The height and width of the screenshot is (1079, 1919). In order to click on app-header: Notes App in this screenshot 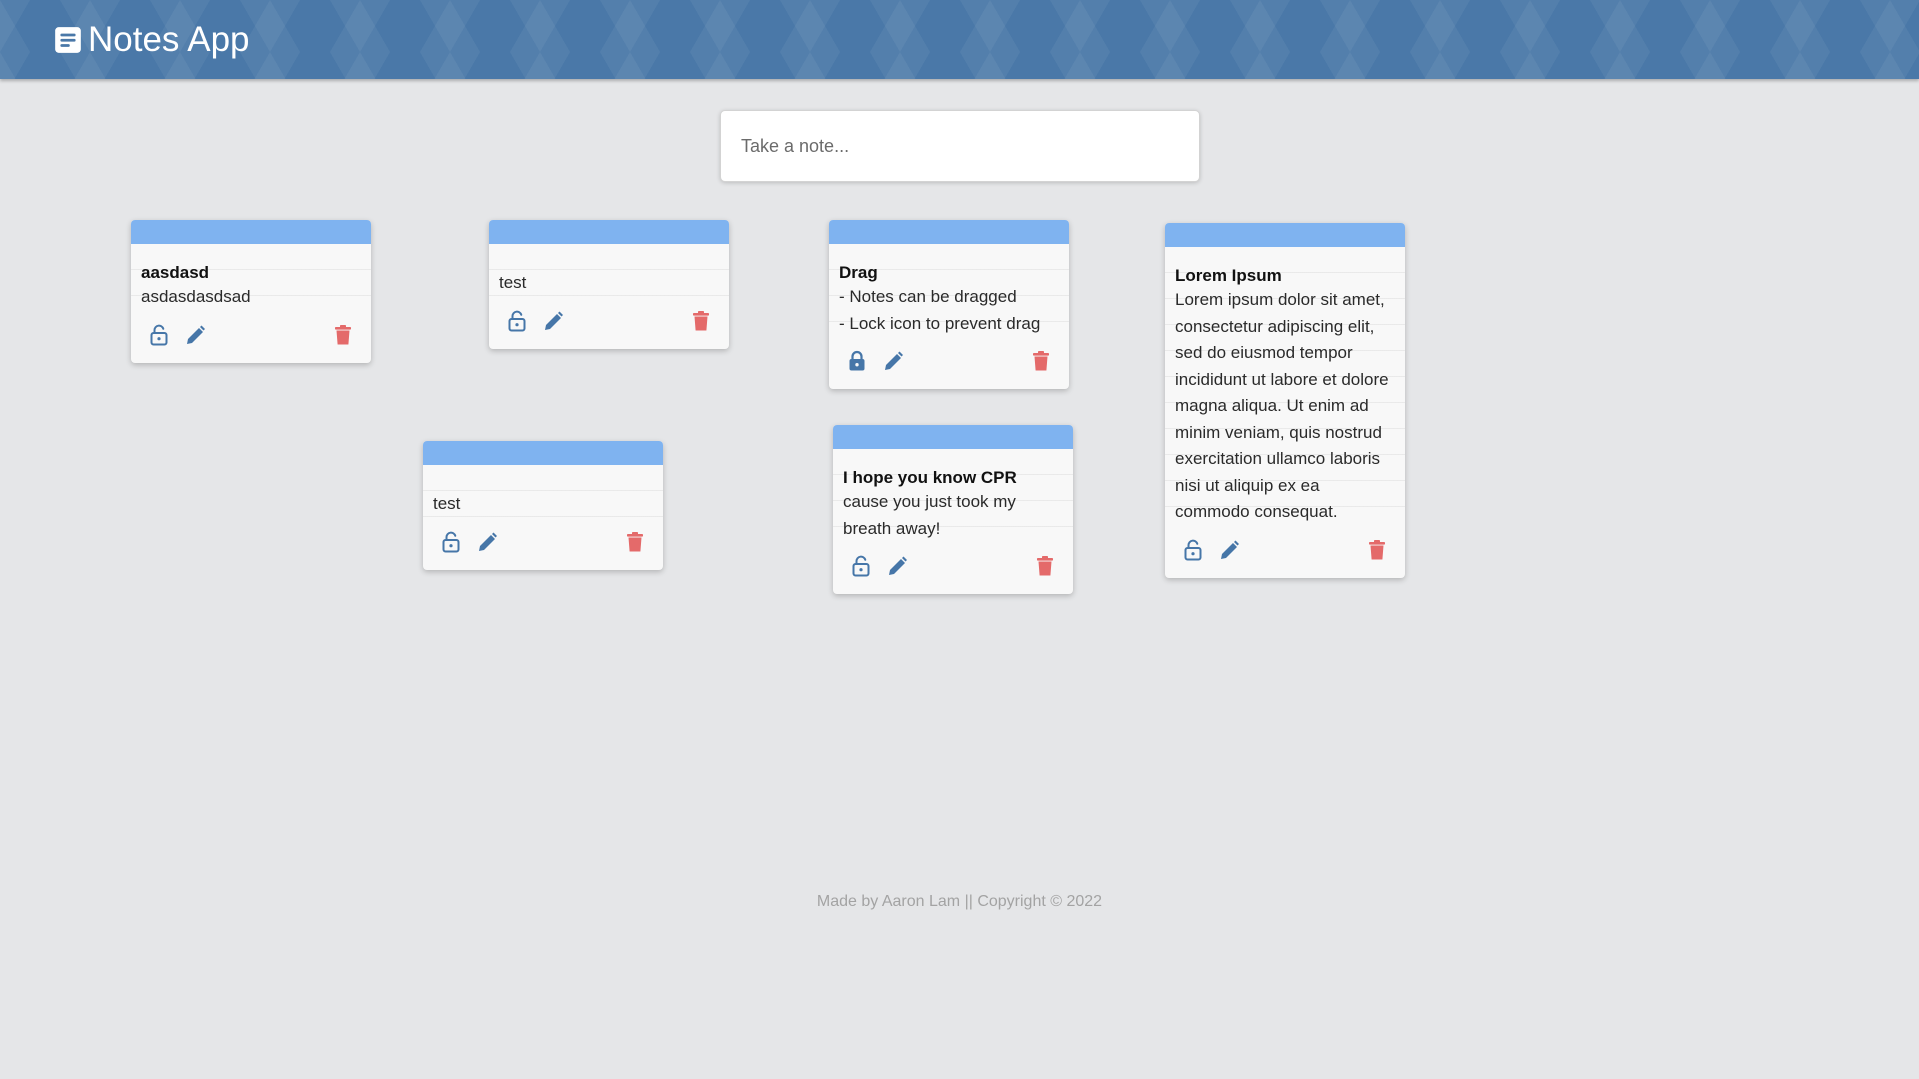, I will do `click(959, 39)`.